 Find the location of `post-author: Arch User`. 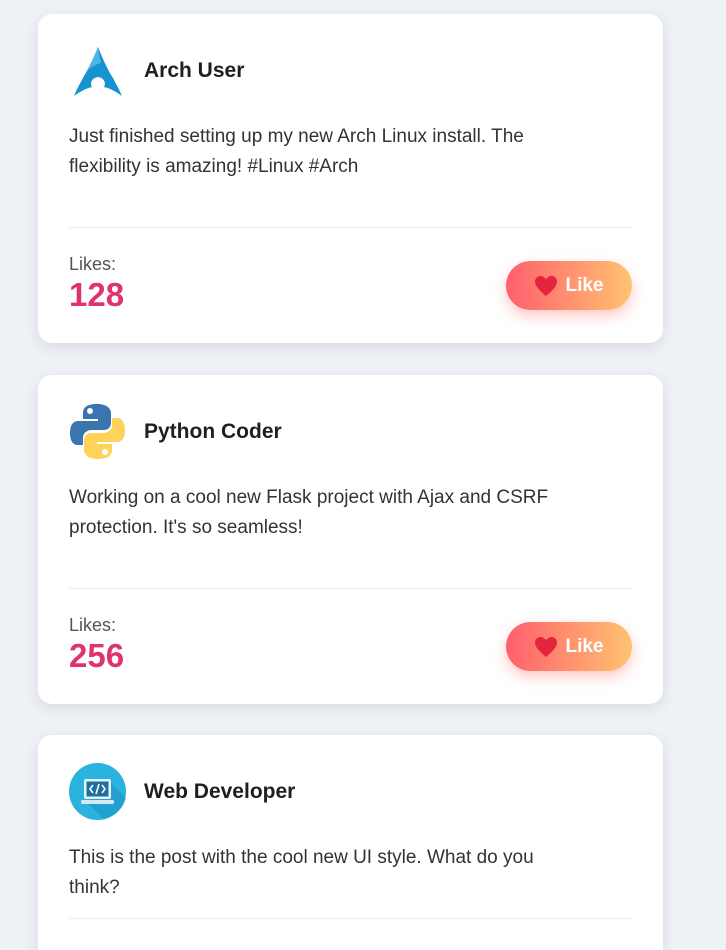

post-author: Arch User is located at coordinates (194, 71).